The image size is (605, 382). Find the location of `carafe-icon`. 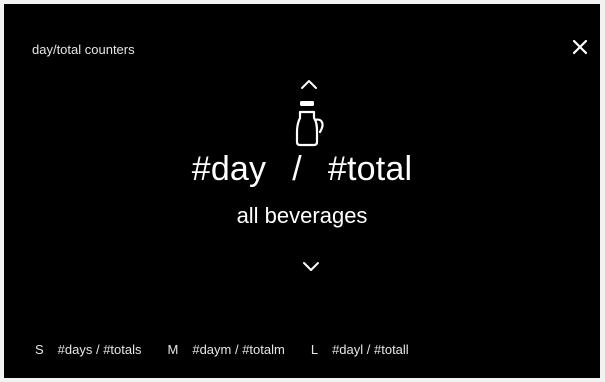

carafe-icon is located at coordinates (310, 126).